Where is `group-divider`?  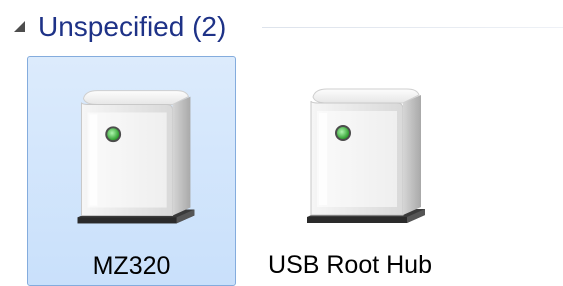
group-divider is located at coordinates (412, 27).